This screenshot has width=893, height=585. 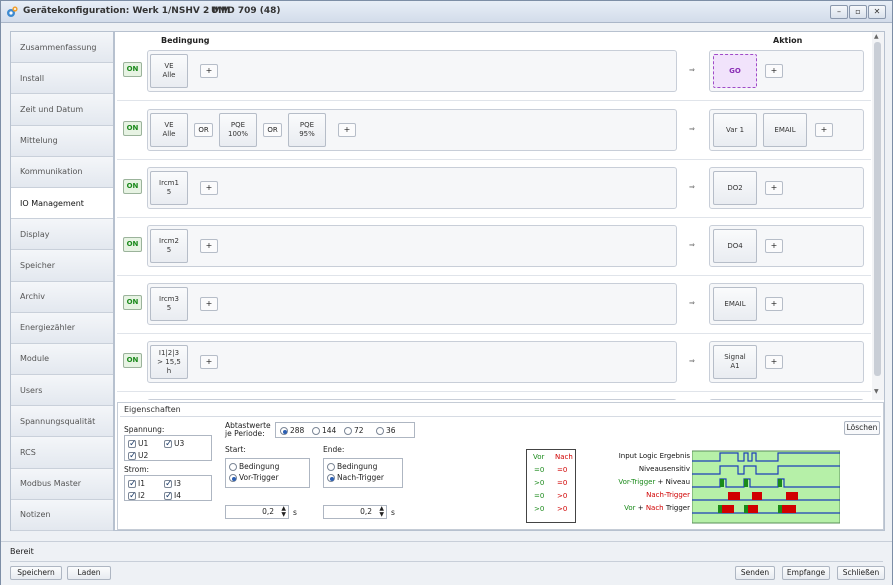 I want to click on condition-block: Ircm1 5, so click(x=169, y=188).